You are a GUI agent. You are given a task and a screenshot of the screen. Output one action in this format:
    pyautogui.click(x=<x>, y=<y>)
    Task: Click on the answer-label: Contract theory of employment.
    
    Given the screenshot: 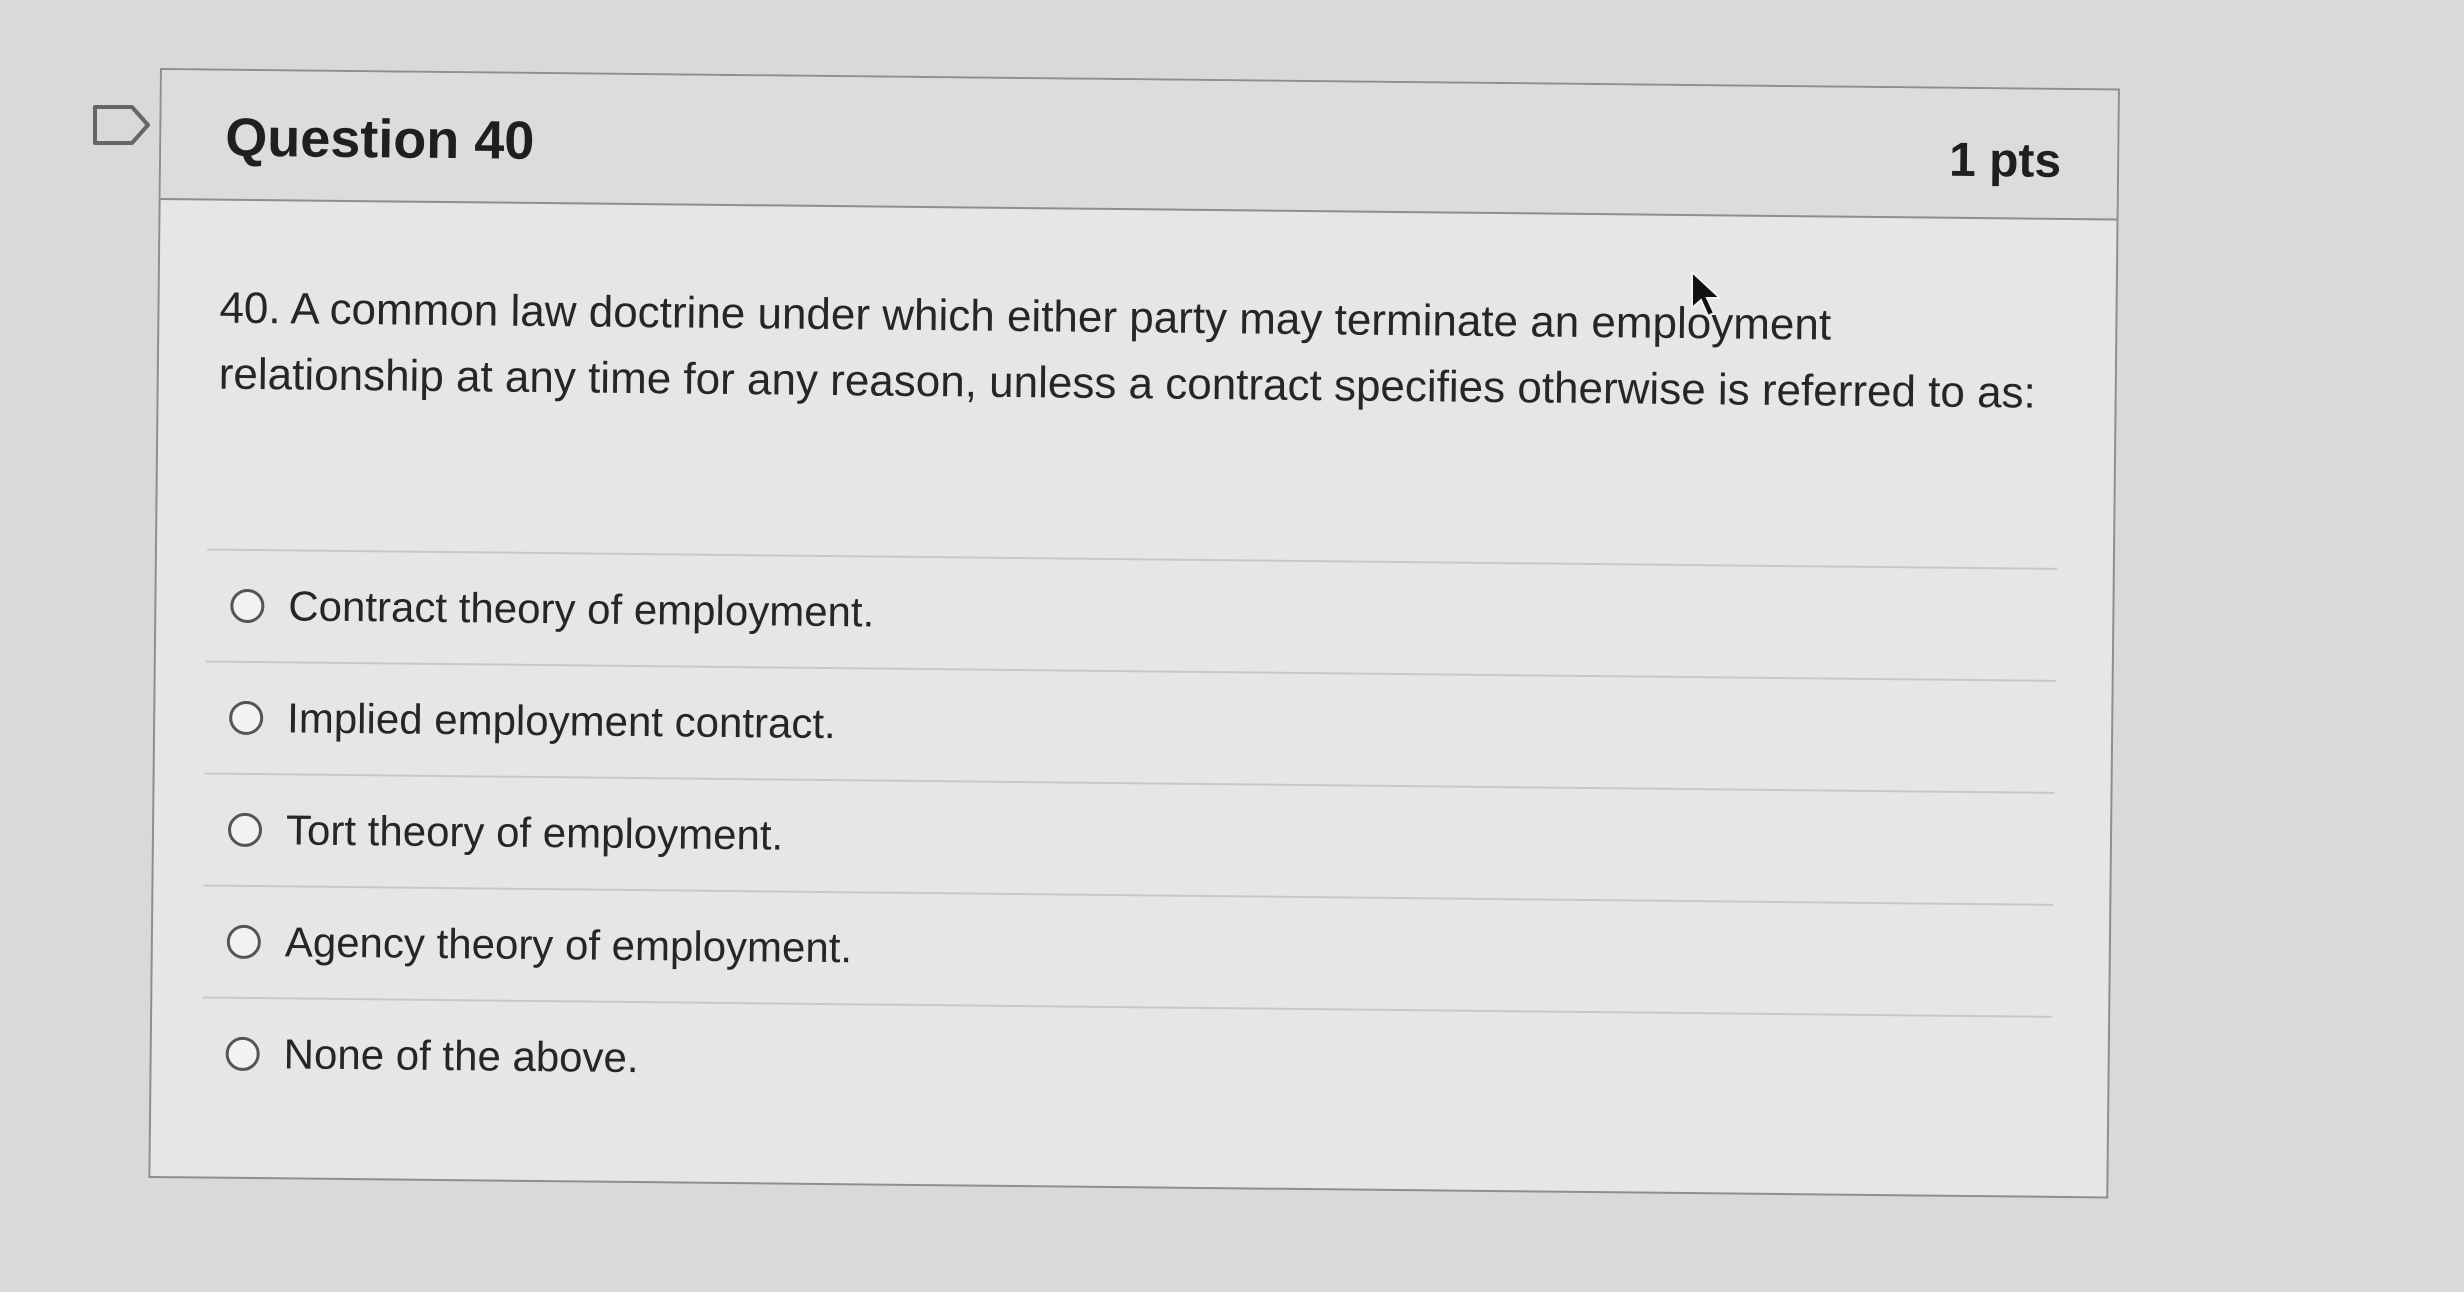 What is the action you would take?
    pyautogui.click(x=581, y=609)
    